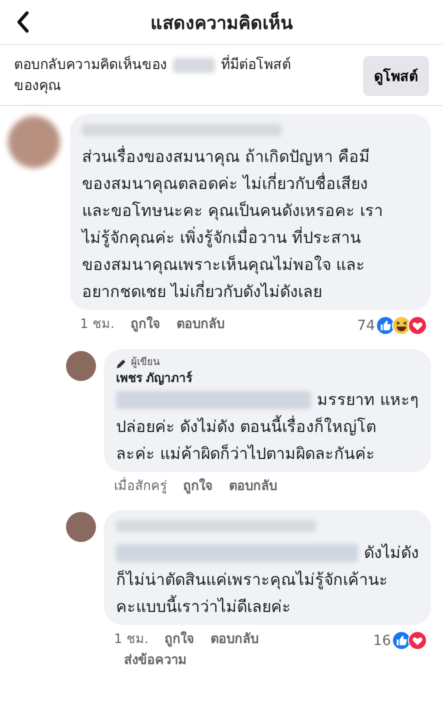  What do you see at coordinates (366, 325) in the screenshot?
I see `reaction-count: 74` at bounding box center [366, 325].